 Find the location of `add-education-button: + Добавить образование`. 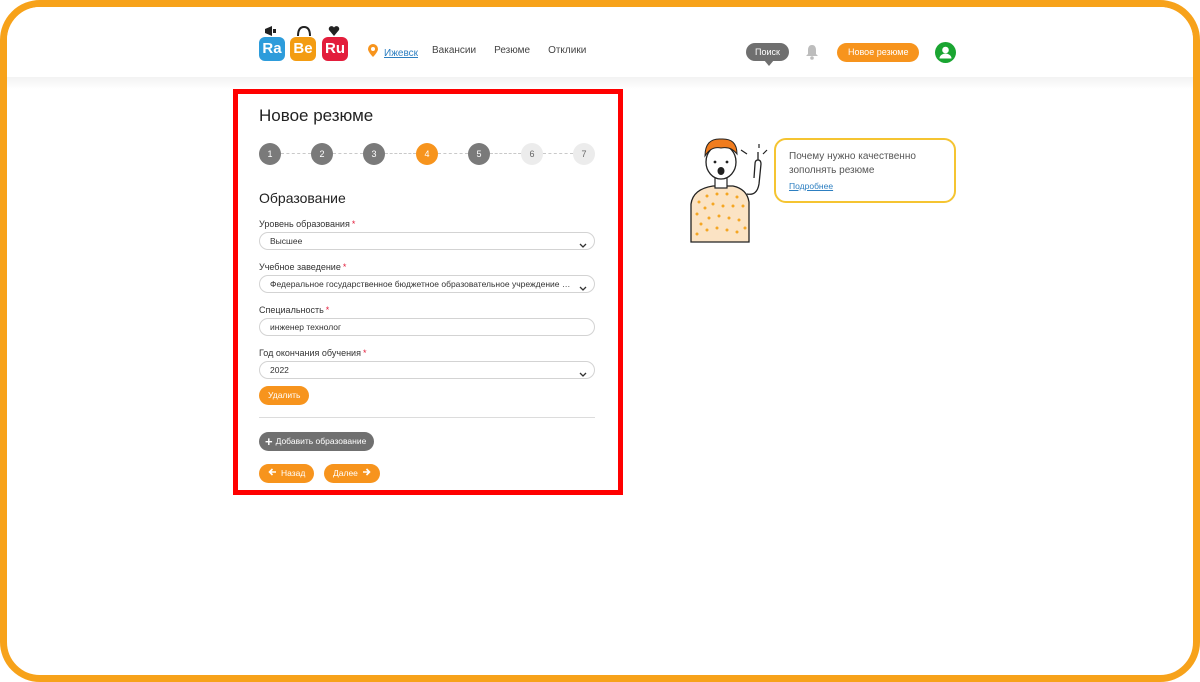

add-education-button: + Добавить образование is located at coordinates (317, 441).